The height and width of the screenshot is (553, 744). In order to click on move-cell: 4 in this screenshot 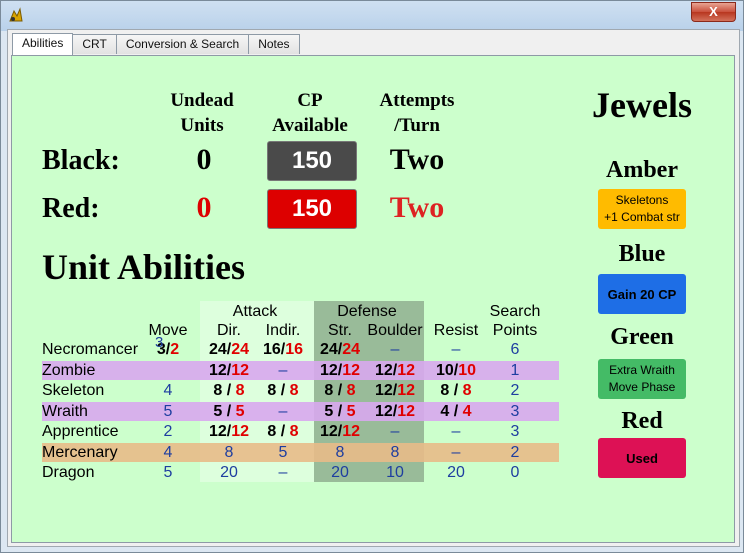, I will do `click(168, 452)`.